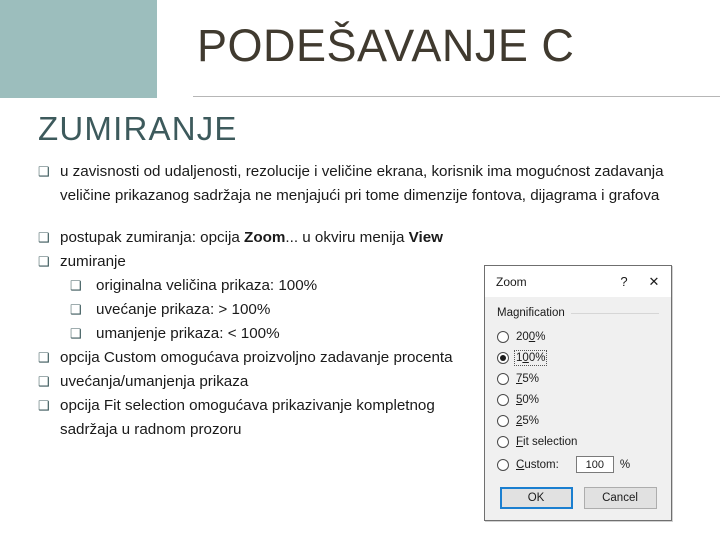  What do you see at coordinates (614, 313) in the screenshot?
I see `legend-rule` at bounding box center [614, 313].